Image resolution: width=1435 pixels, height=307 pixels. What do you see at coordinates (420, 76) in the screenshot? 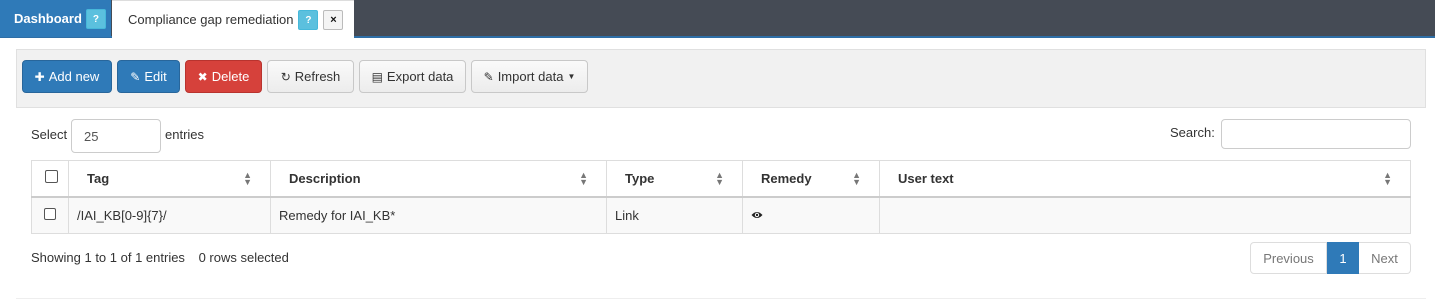
I see `export-data-label: Export data` at bounding box center [420, 76].